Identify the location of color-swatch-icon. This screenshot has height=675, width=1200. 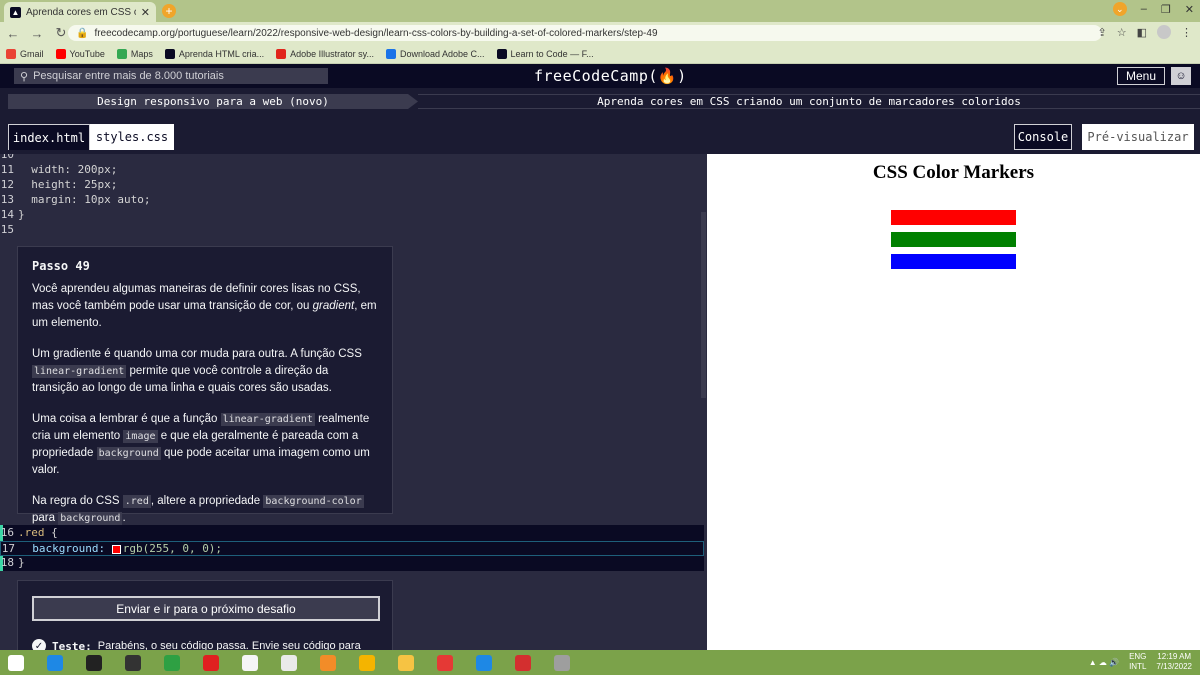
(116, 549).